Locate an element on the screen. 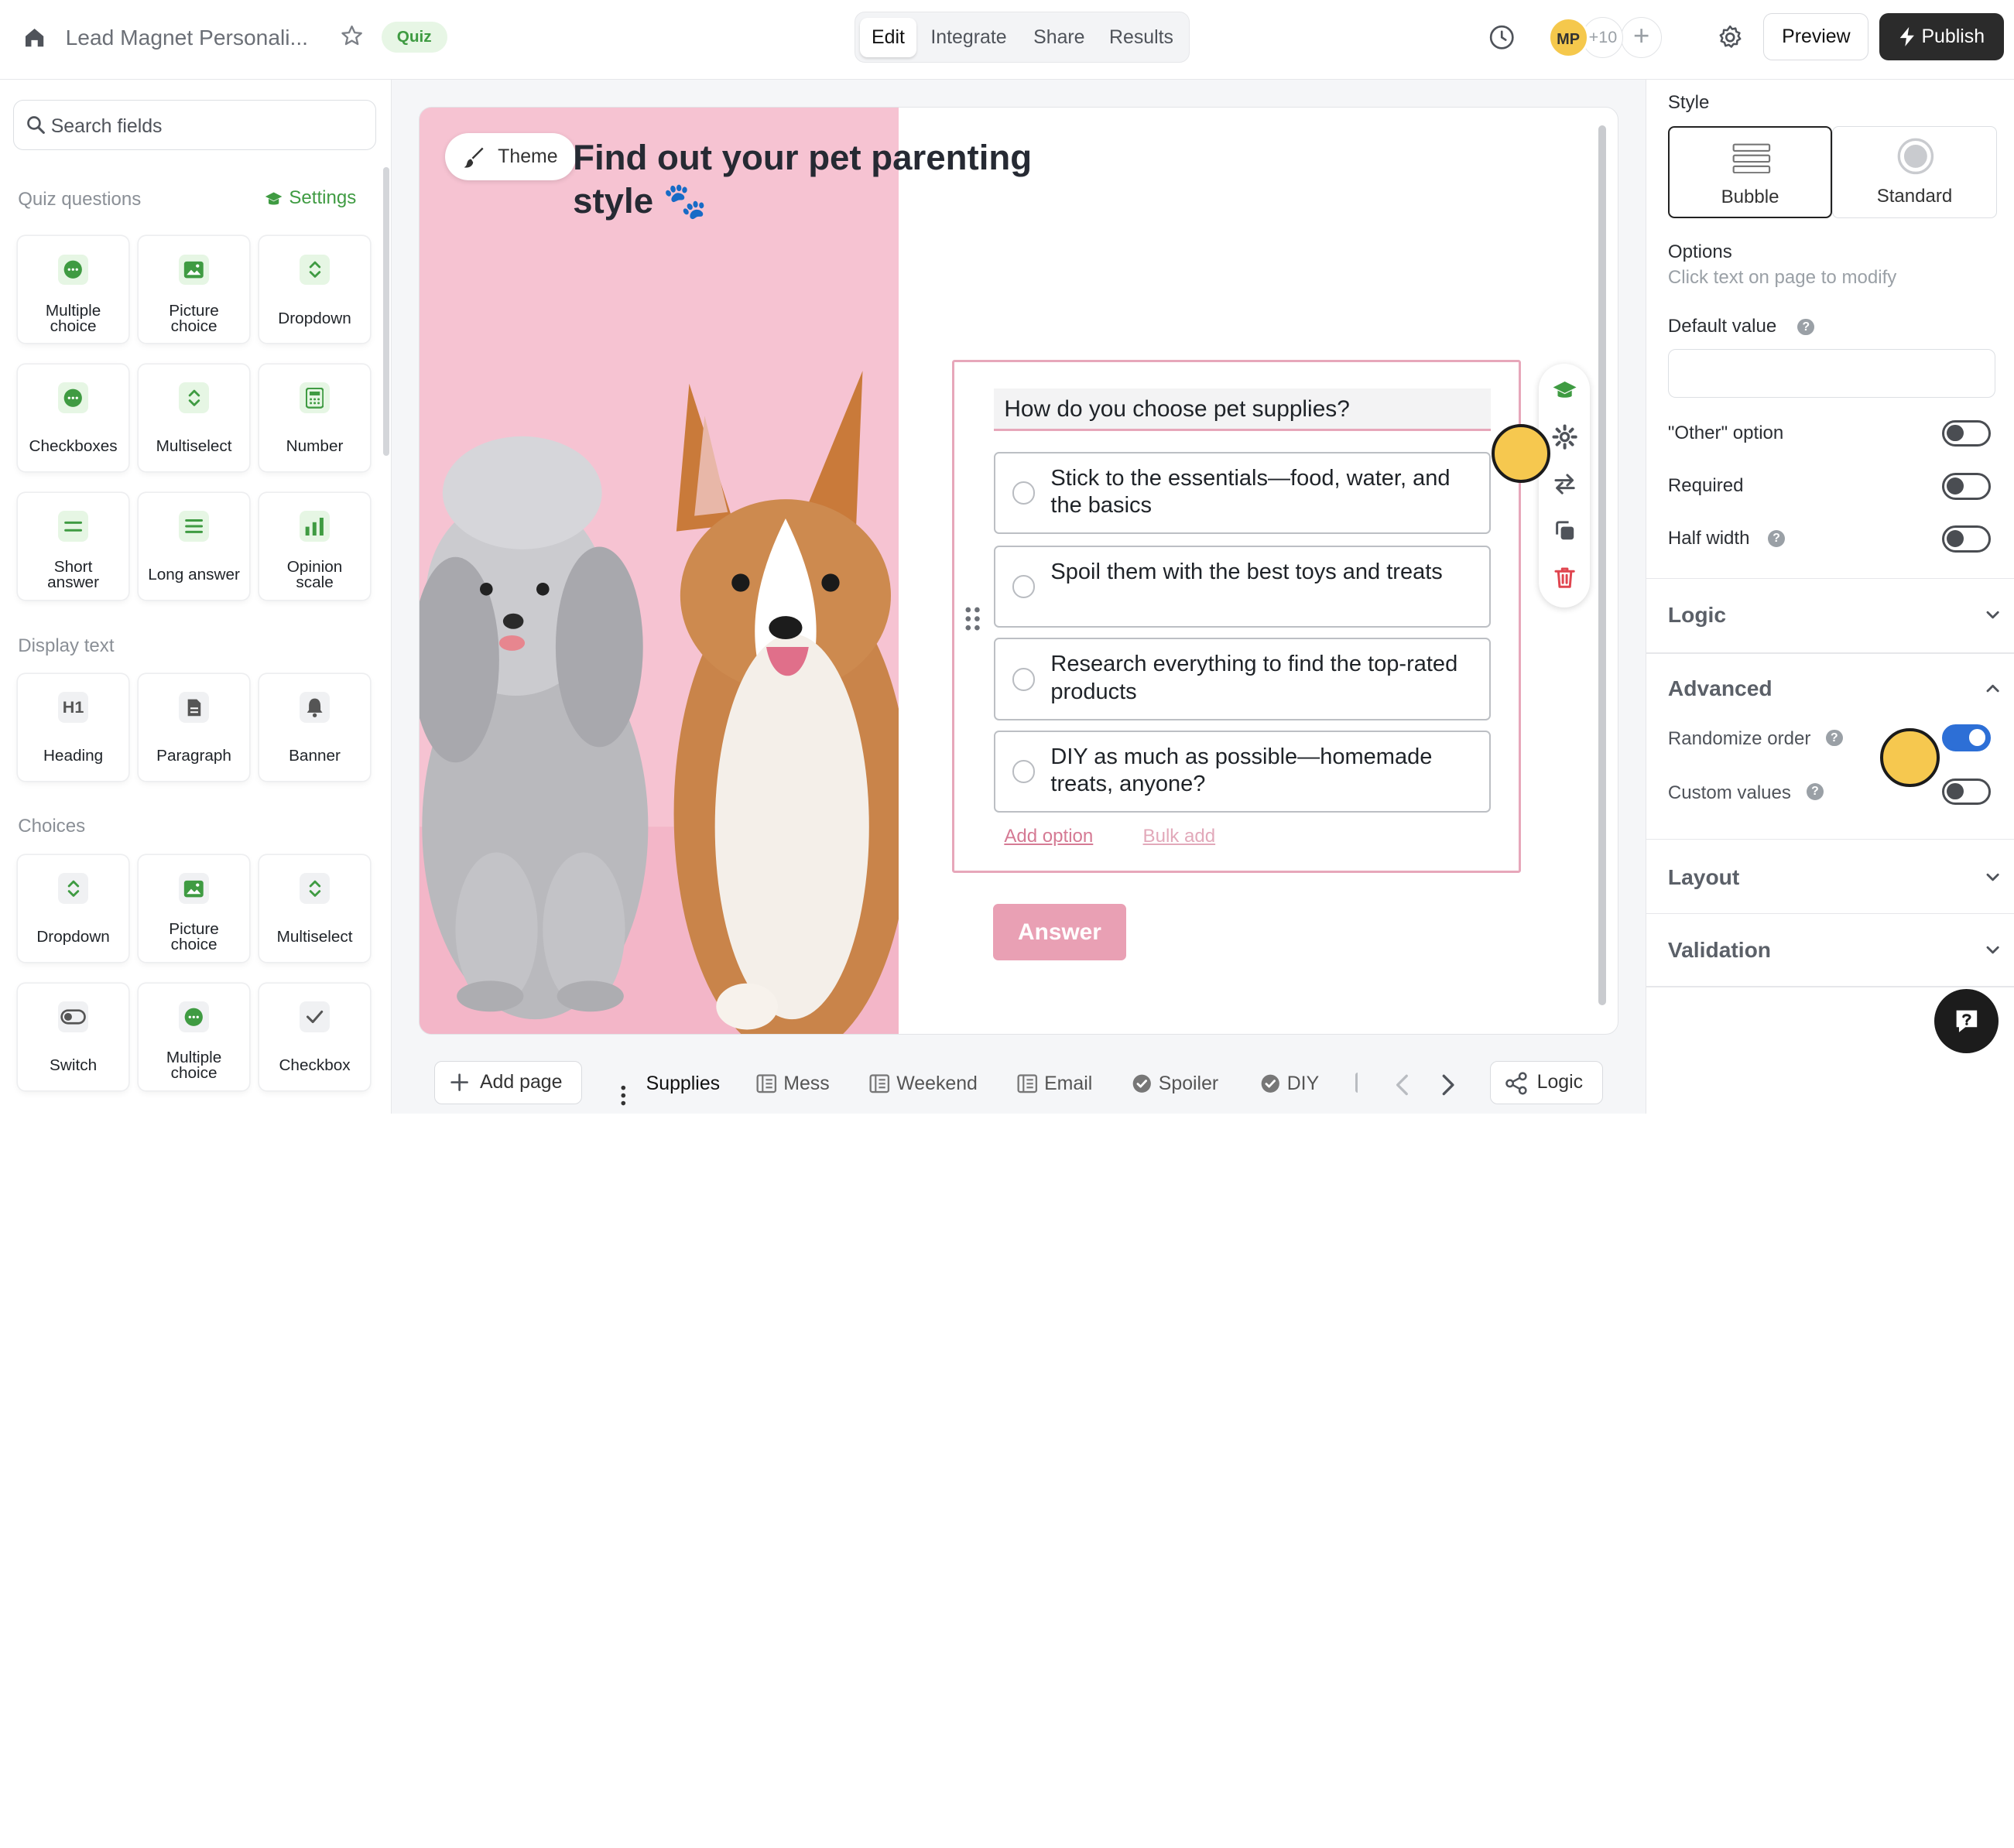  logic-section-header: Logic is located at coordinates (1697, 615).